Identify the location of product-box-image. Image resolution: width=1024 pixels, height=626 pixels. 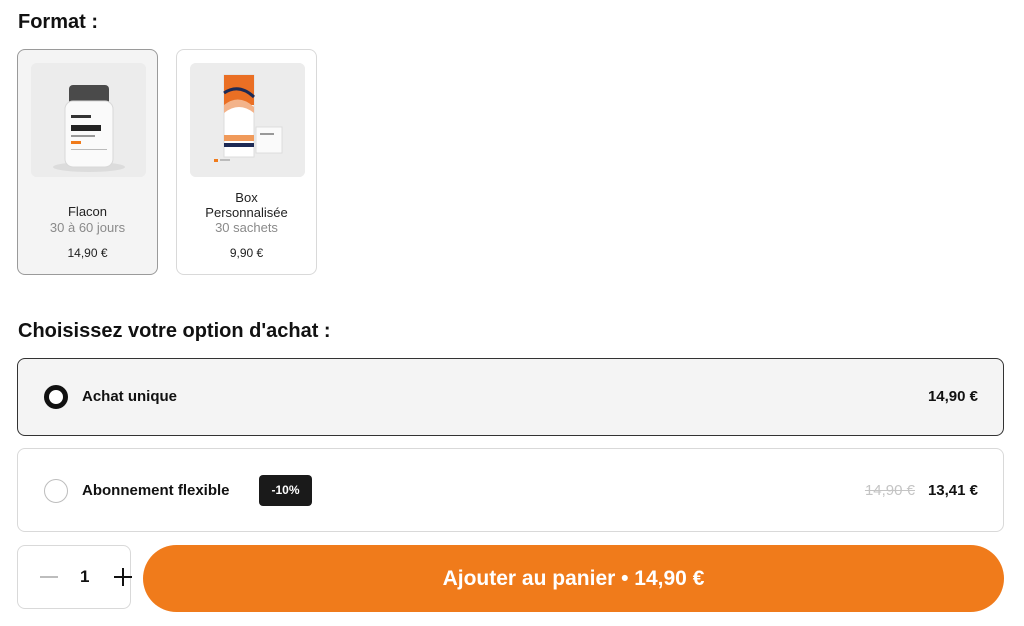
(247, 120).